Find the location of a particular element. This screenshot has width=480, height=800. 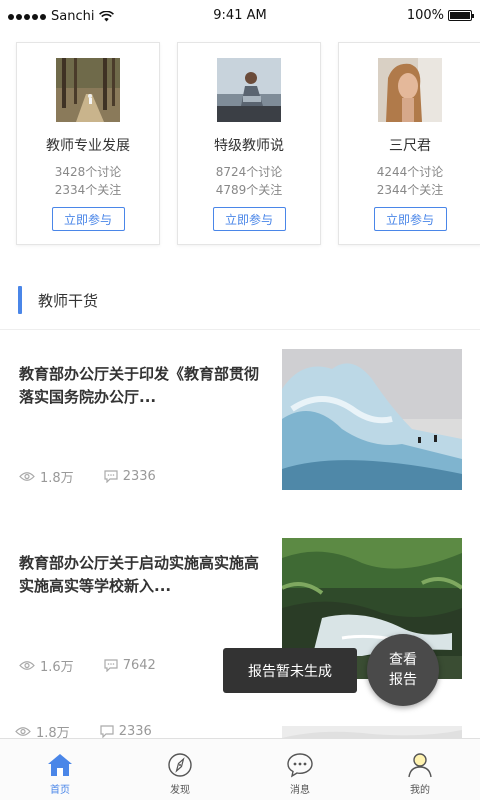

view-count-value: 1.6万 is located at coordinates (57, 667).